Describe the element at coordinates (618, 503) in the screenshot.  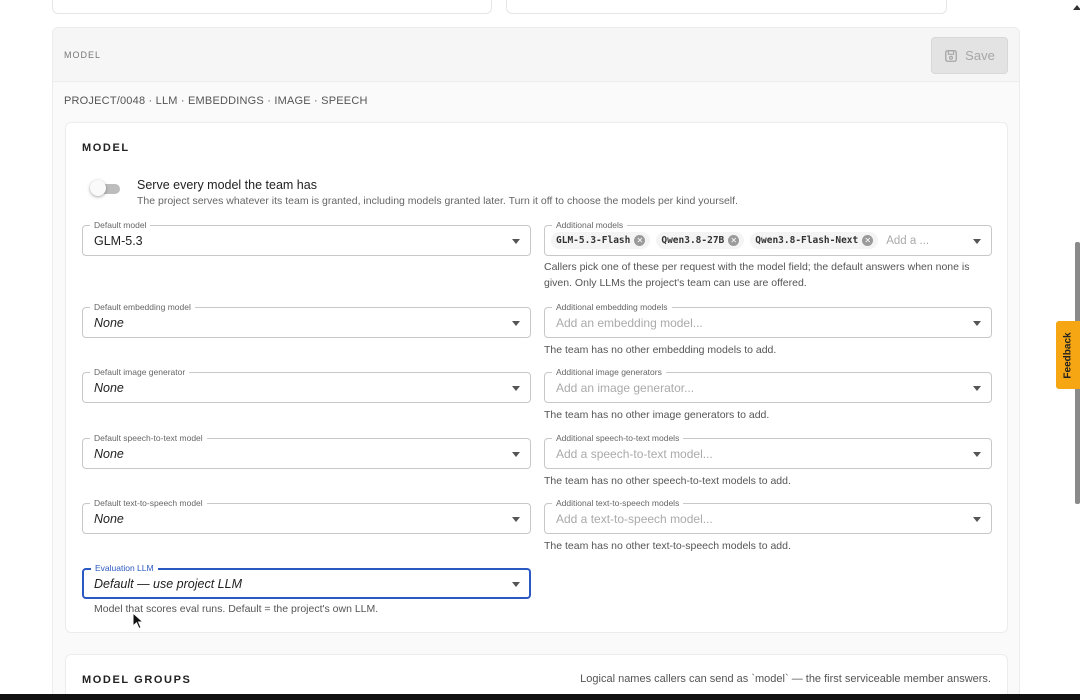
I see `additional-tts-legend: Additional text-to-speech models` at that location.